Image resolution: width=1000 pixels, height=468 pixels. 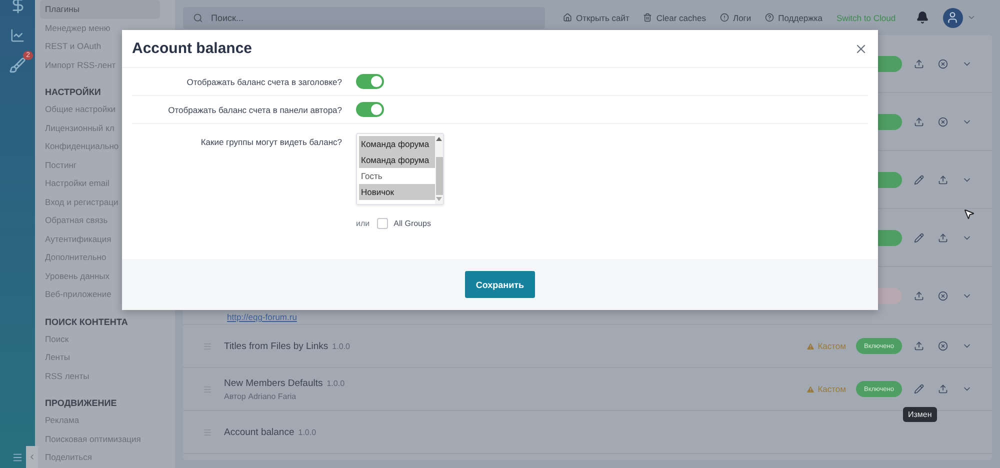 I want to click on plugin-author: Автор Adriano Faria, so click(x=260, y=396).